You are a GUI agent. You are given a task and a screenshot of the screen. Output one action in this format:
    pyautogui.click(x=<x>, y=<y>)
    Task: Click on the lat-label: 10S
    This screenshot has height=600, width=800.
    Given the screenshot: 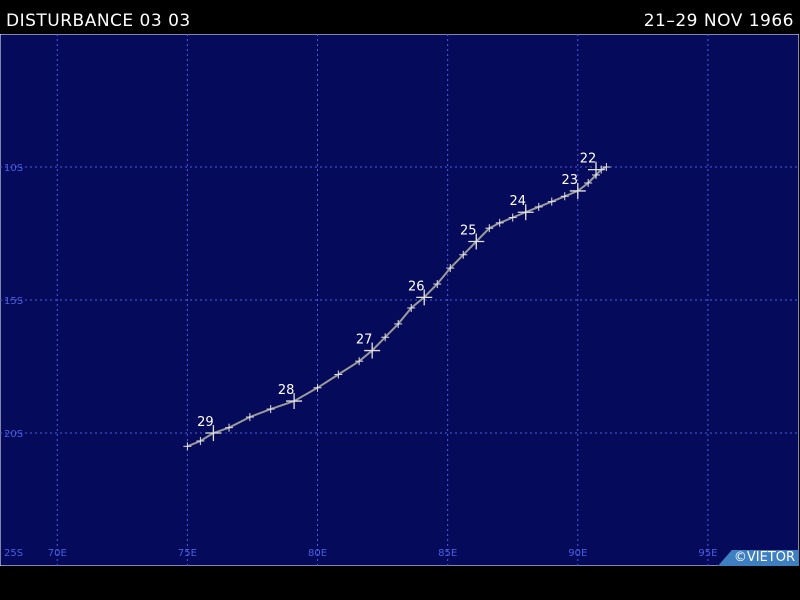 What is the action you would take?
    pyautogui.click(x=13, y=168)
    